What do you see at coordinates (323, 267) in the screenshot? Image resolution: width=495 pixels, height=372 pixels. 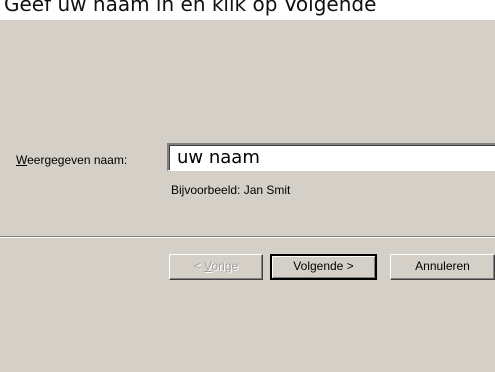 I see `next-button: Volgende >` at bounding box center [323, 267].